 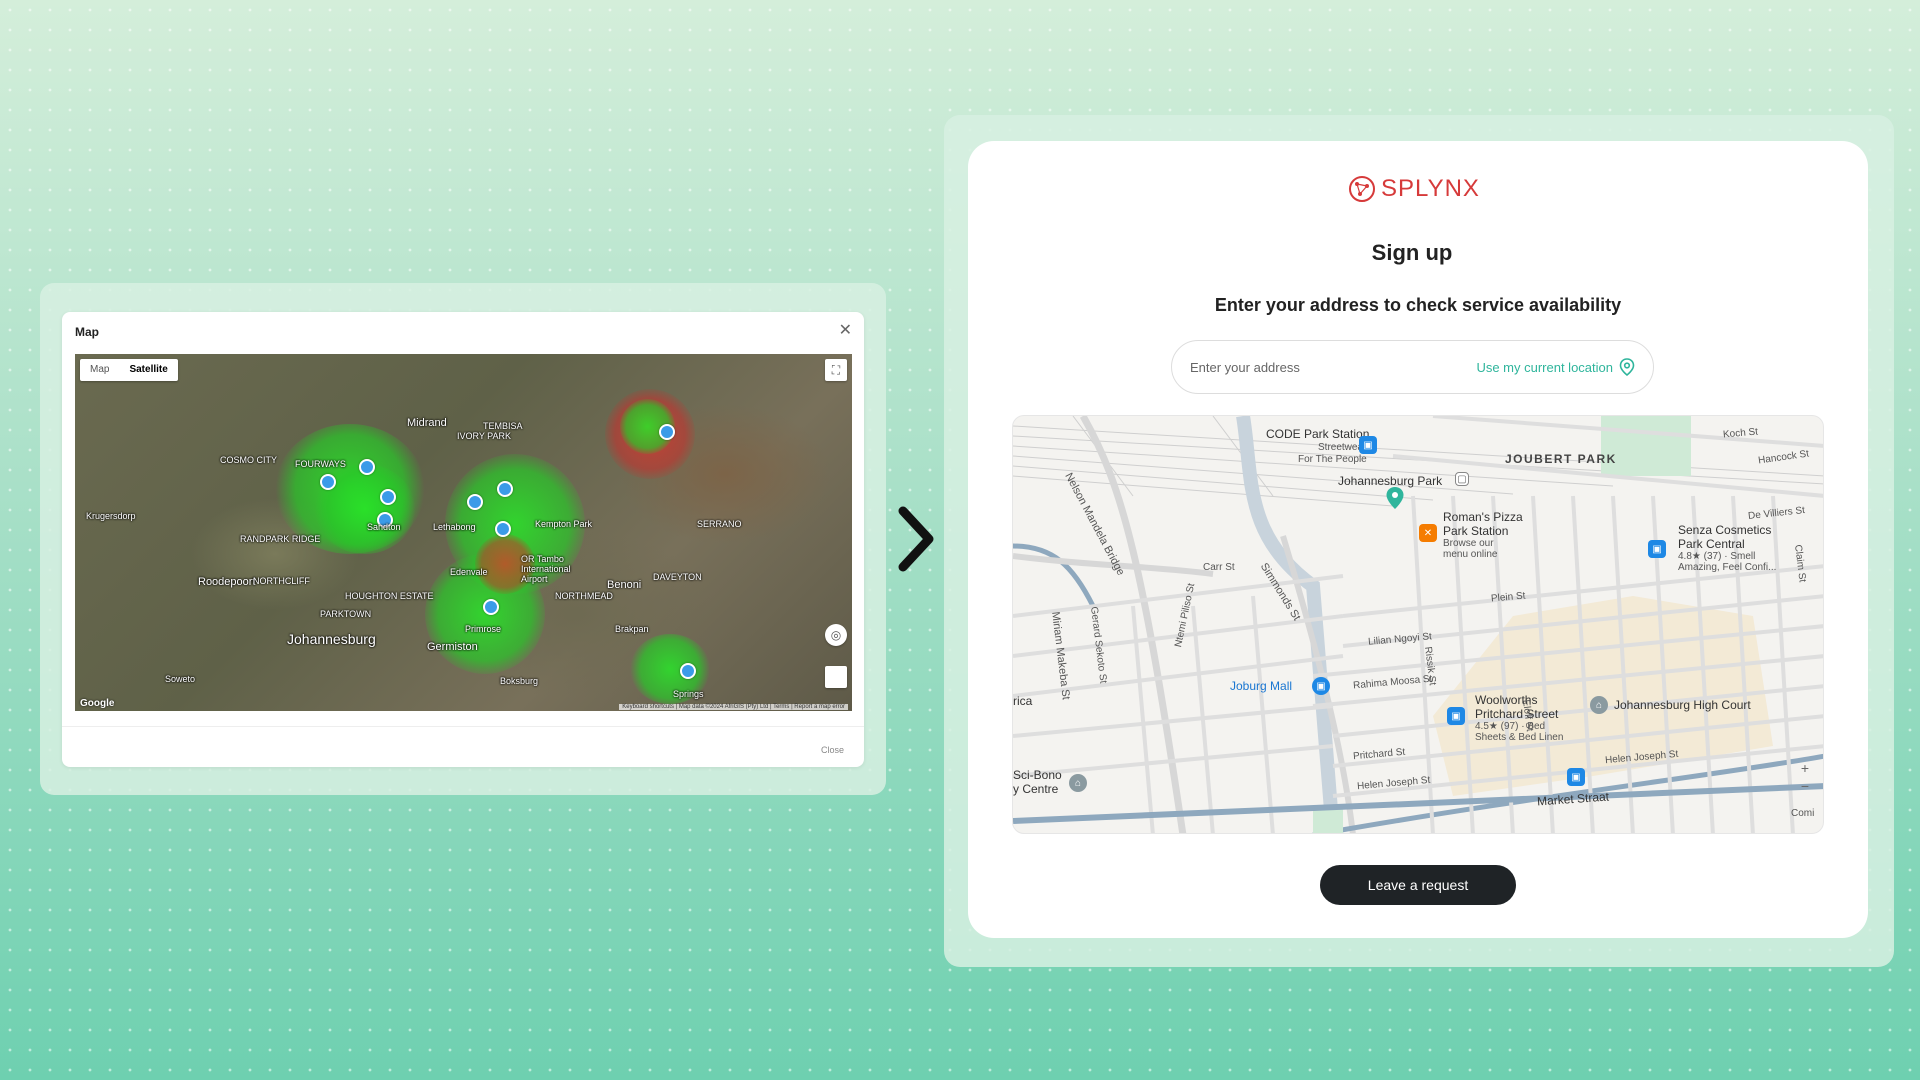 I want to click on address-input, so click(x=1333, y=367).